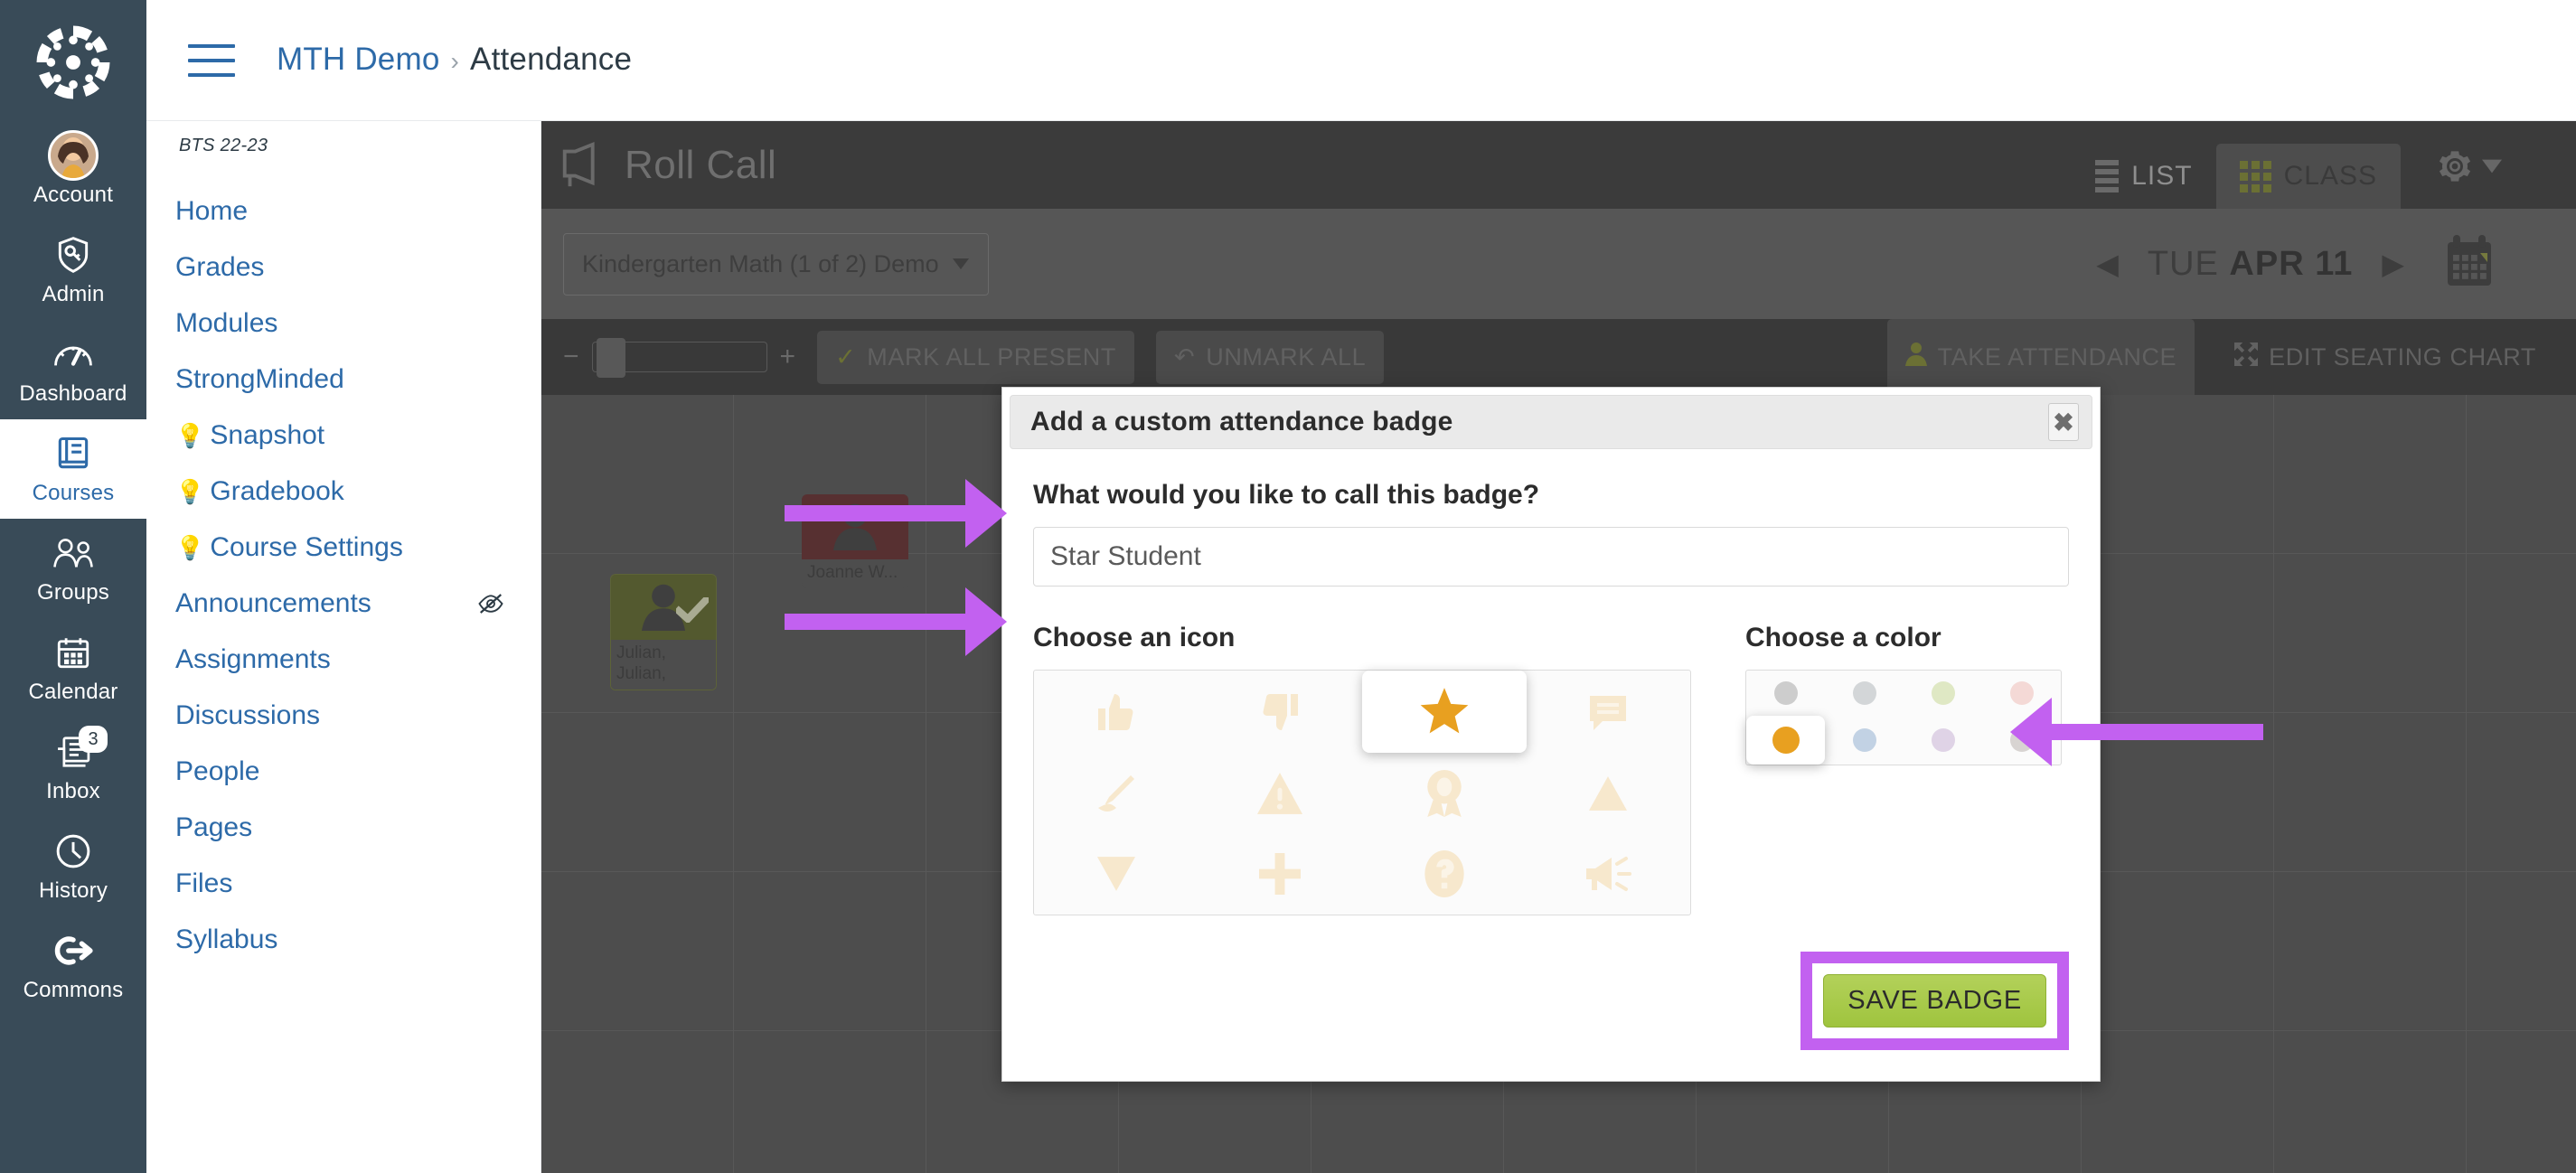  Describe the element at coordinates (344, 716) in the screenshot. I see `course-nav-item-discussions: Discussions` at that location.